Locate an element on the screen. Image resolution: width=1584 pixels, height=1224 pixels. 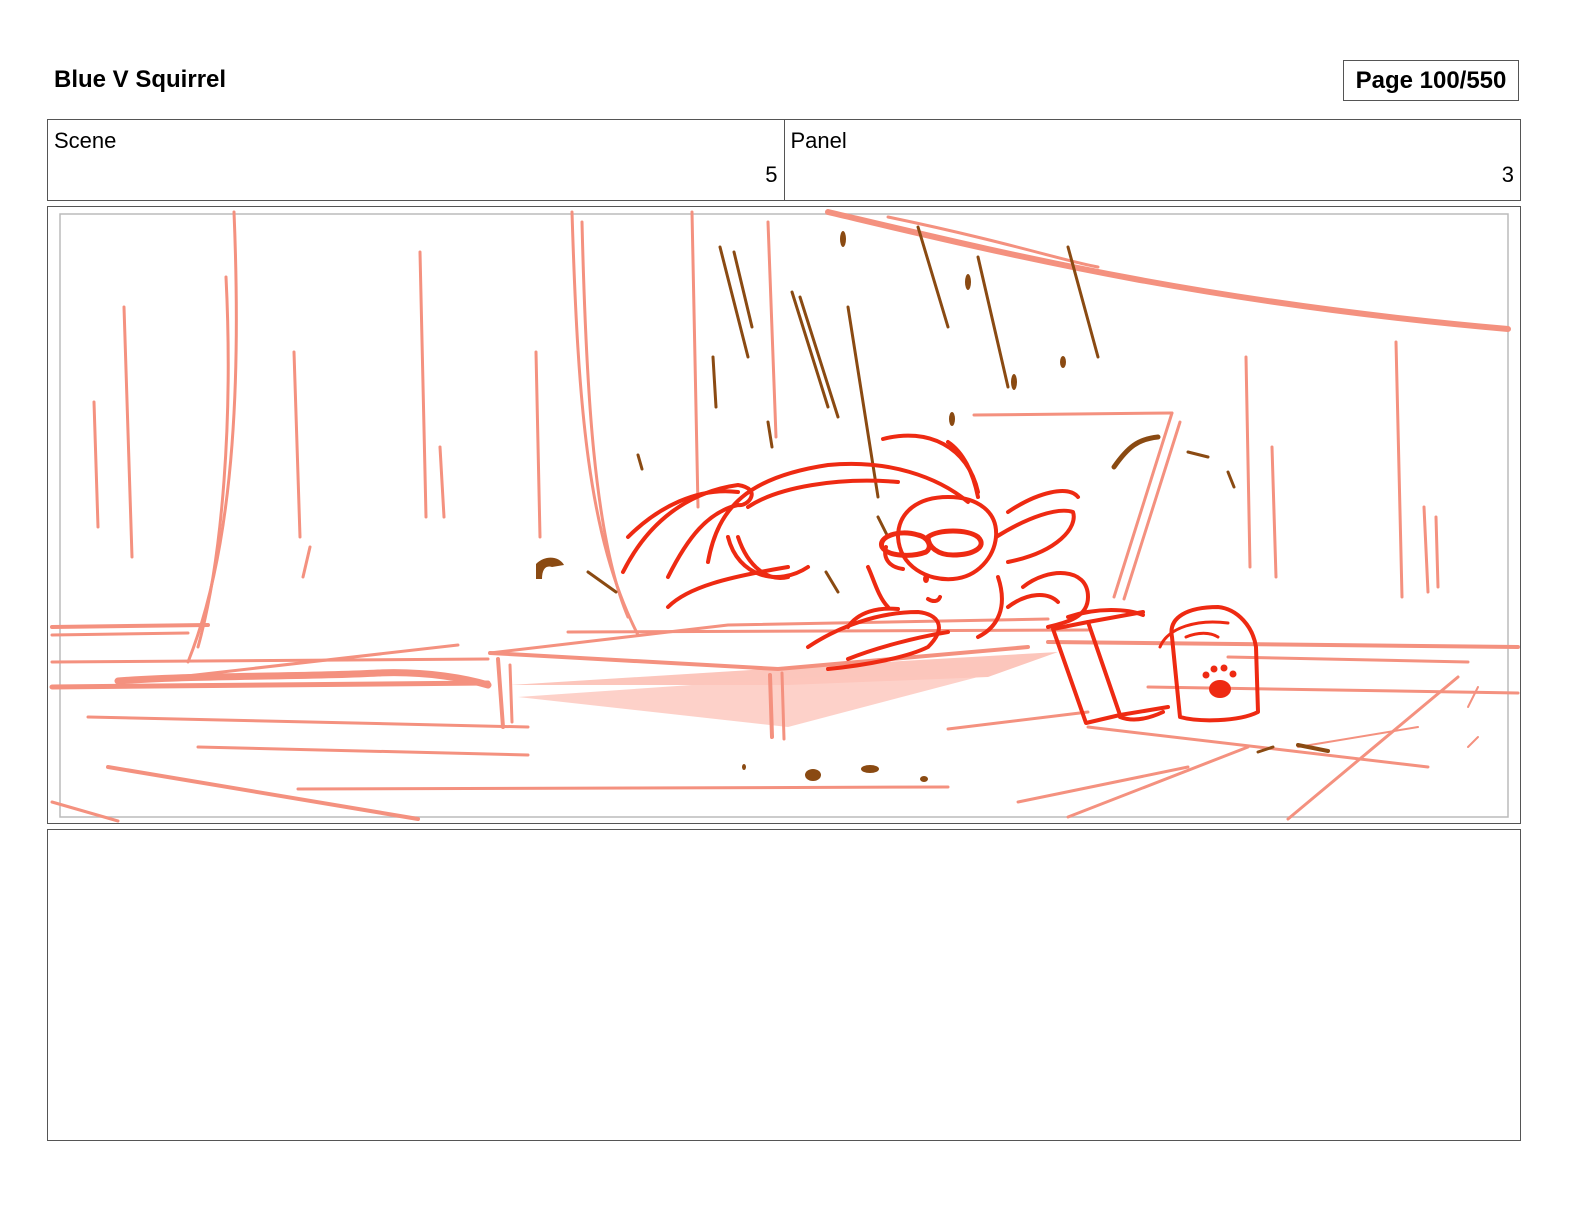
squirrel-character is located at coordinates (855, 552).